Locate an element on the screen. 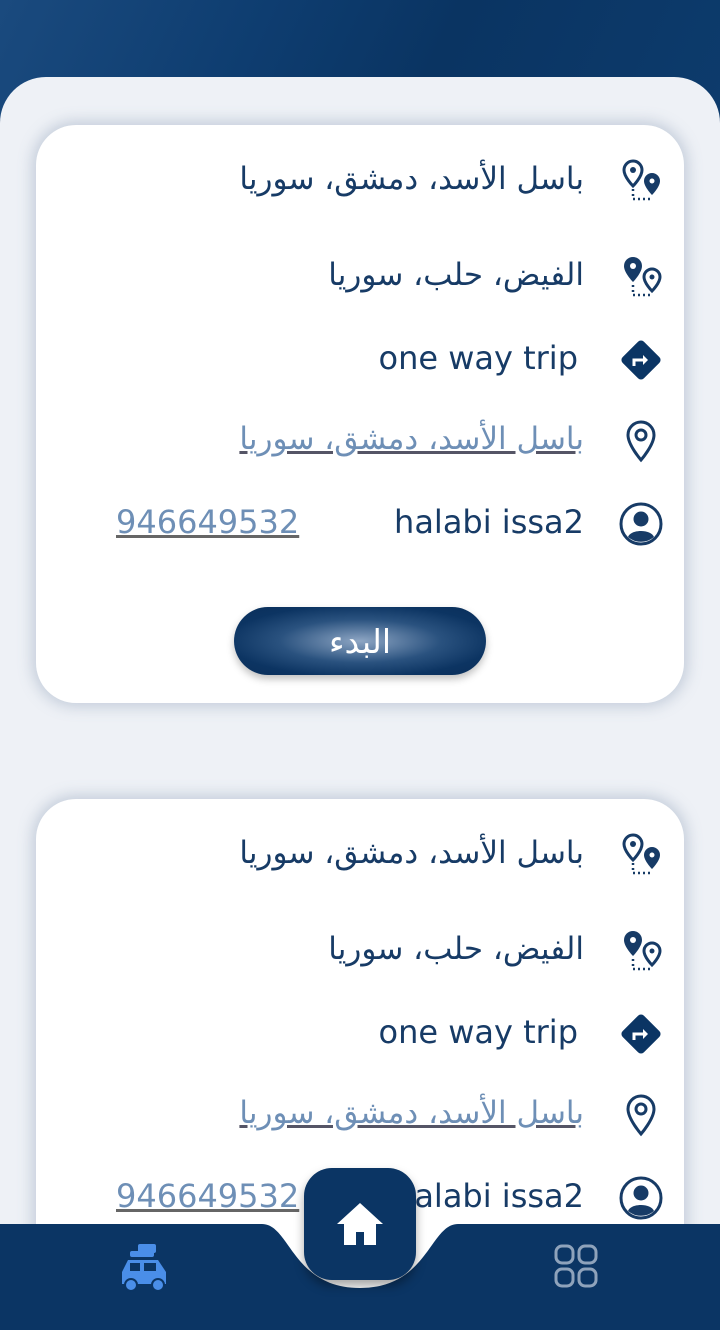 Image resolution: width=720 pixels, height=1330 pixels. start-trip-button: البدء is located at coordinates (360, 641).